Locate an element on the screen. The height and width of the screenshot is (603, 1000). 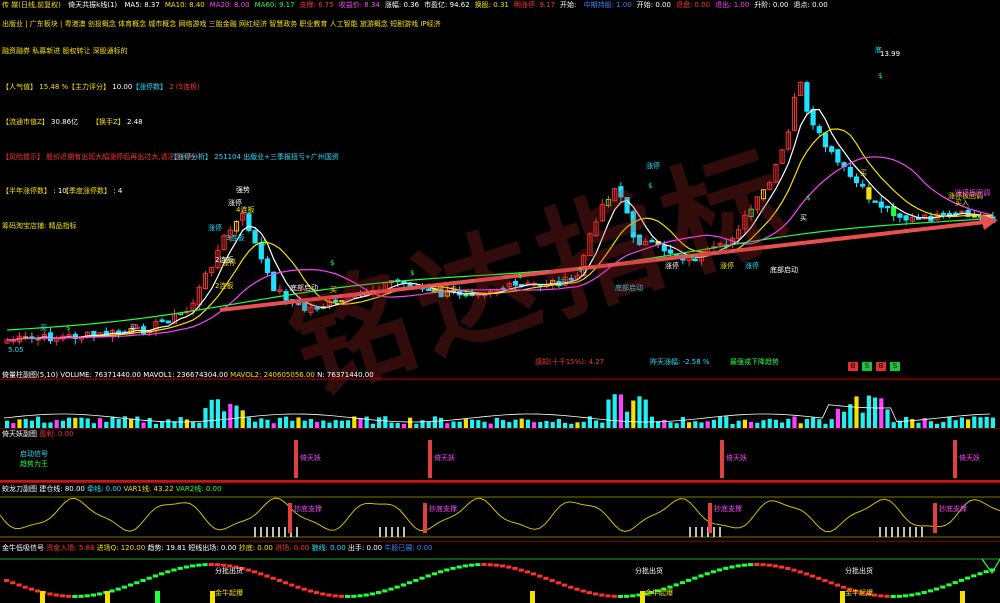
stock-label: 传 媒(日线,前复权) is located at coordinates (31, 5).